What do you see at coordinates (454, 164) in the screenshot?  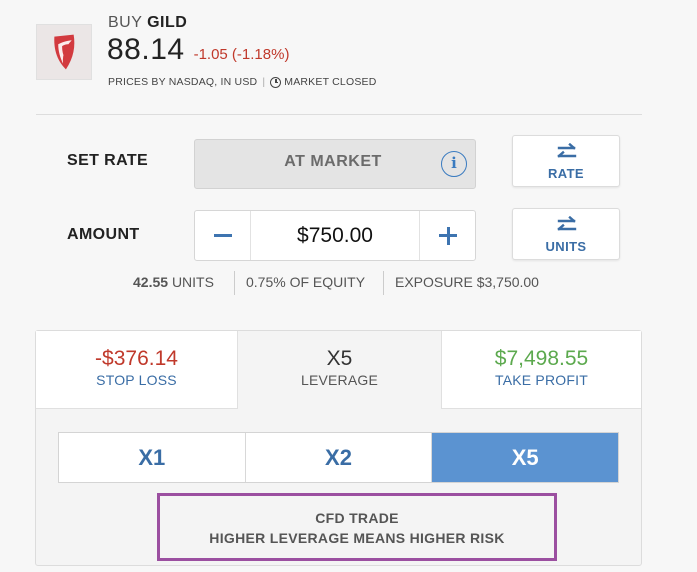 I see `info-icon: i` at bounding box center [454, 164].